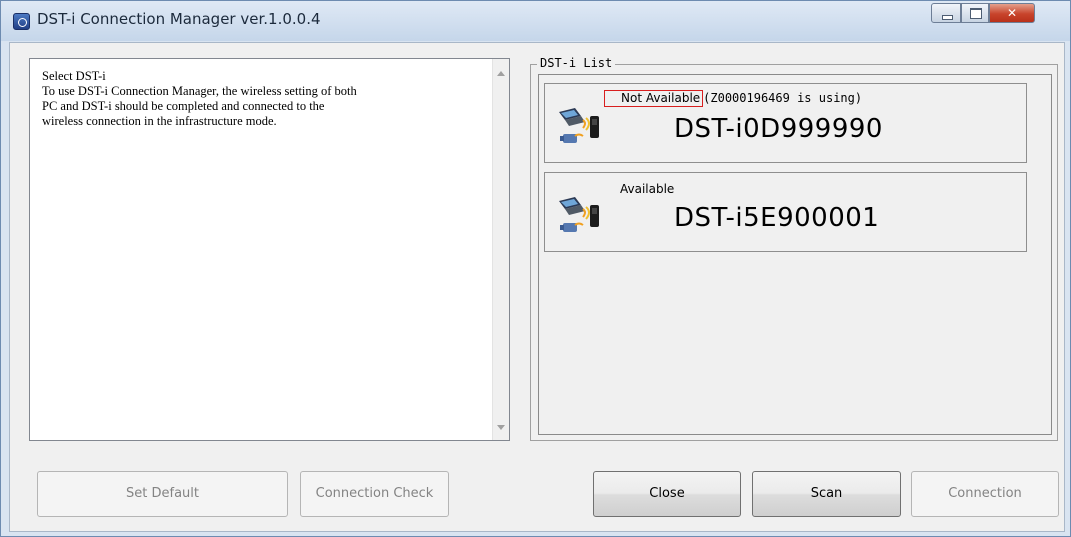 Image resolution: width=1071 pixels, height=537 pixels. What do you see at coordinates (501, 73) in the screenshot?
I see `scroll-up-arrow-icon` at bounding box center [501, 73].